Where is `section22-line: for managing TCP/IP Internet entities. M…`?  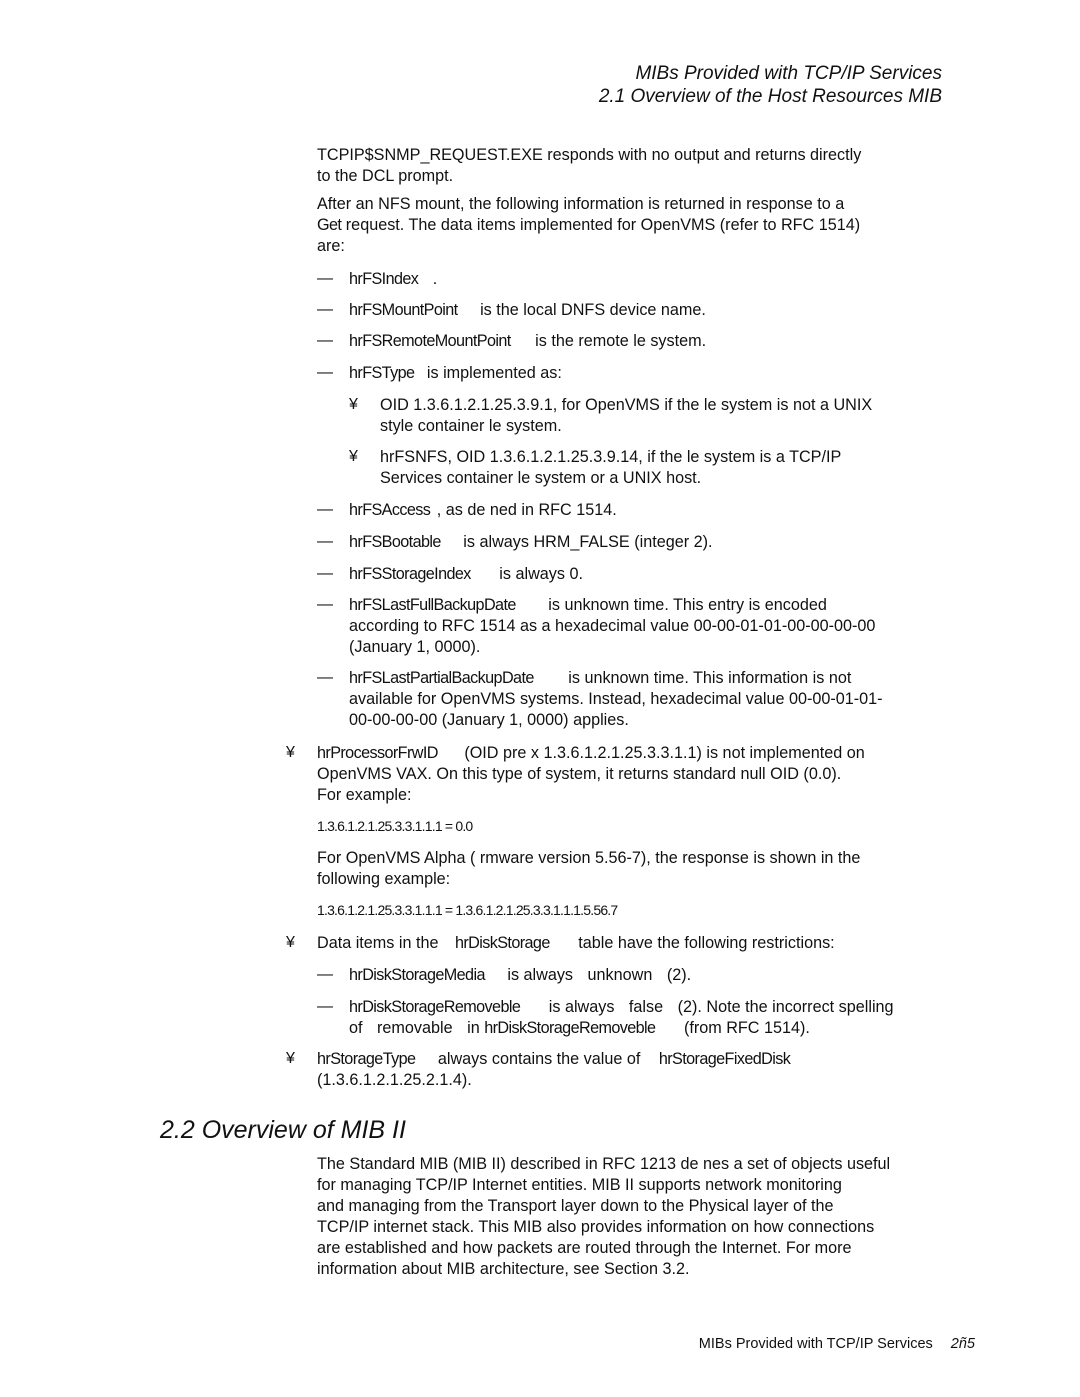
section22-line: for managing TCP/IP Internet entities. M… is located at coordinates (579, 1185).